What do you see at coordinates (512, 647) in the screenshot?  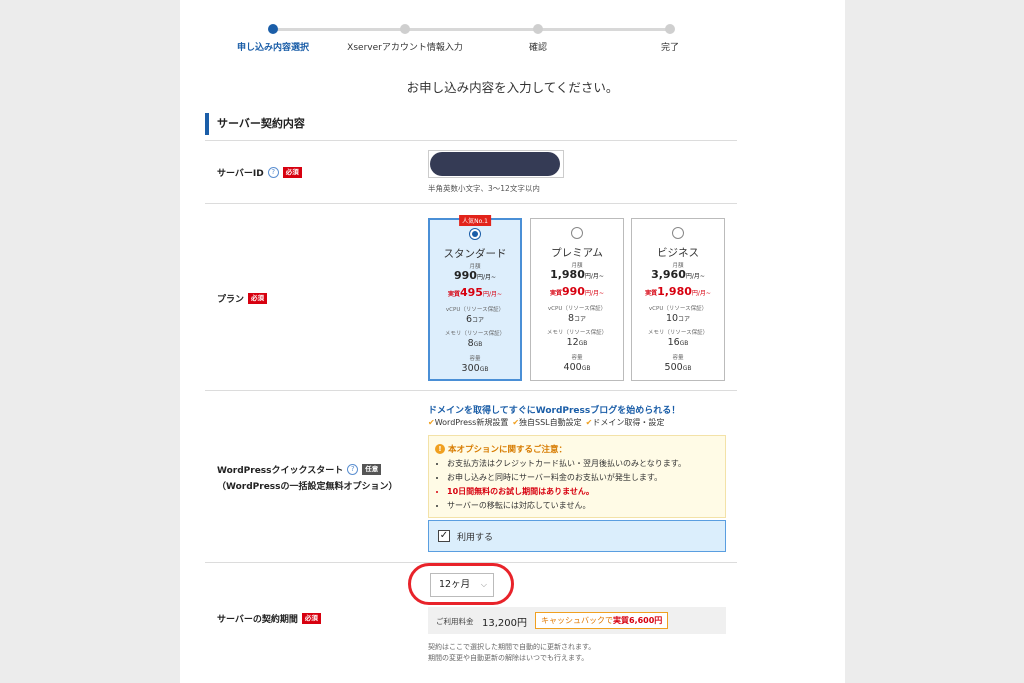 I see `renewal-note: 契約はここで選択した期間で自動的に更新されます。` at bounding box center [512, 647].